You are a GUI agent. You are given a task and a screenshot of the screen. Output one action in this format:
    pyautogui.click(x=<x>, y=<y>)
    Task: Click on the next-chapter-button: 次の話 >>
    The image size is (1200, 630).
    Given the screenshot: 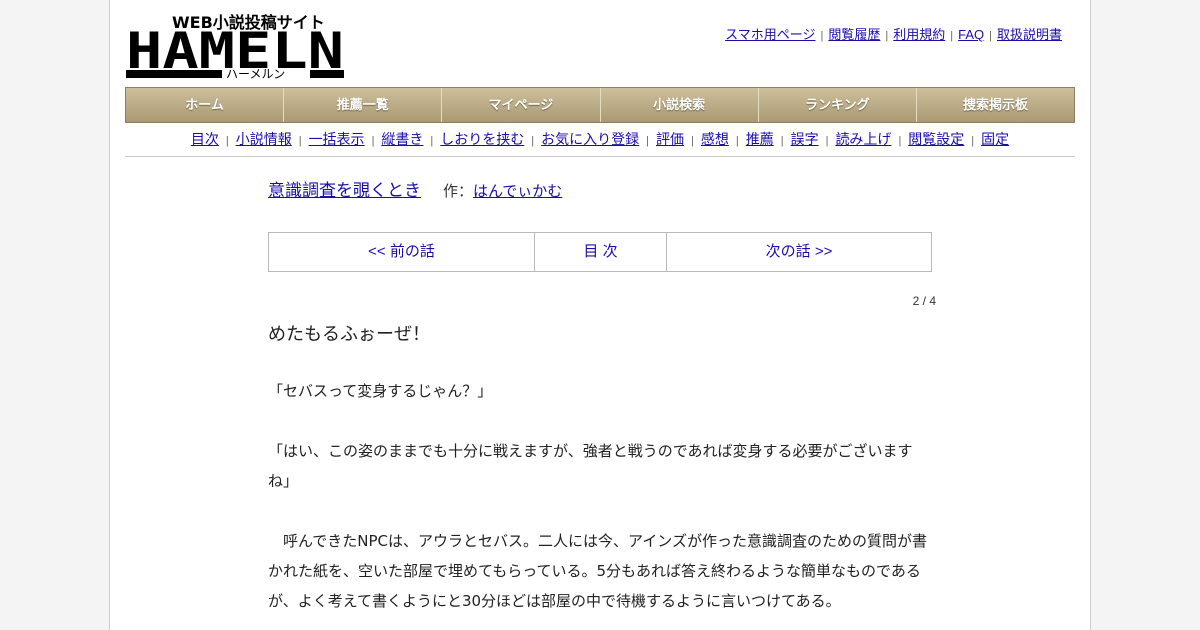 What is the action you would take?
    pyautogui.click(x=799, y=252)
    